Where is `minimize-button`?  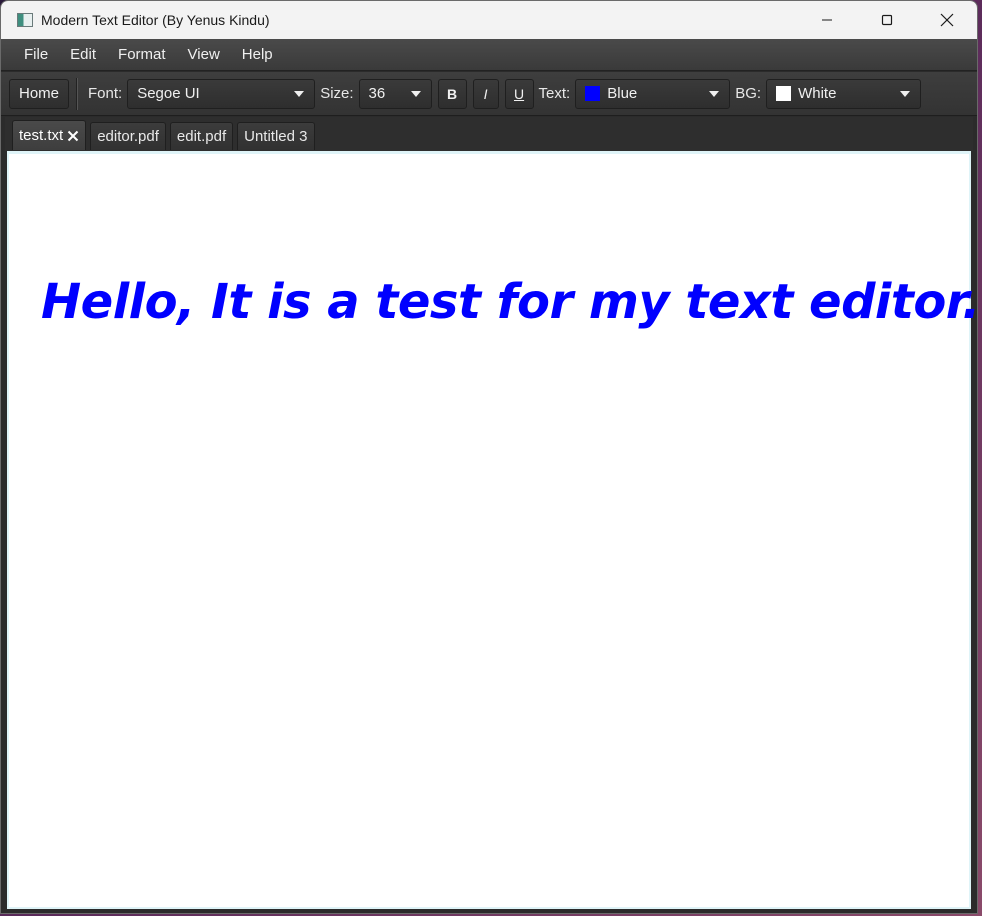
minimize-button is located at coordinates (827, 20).